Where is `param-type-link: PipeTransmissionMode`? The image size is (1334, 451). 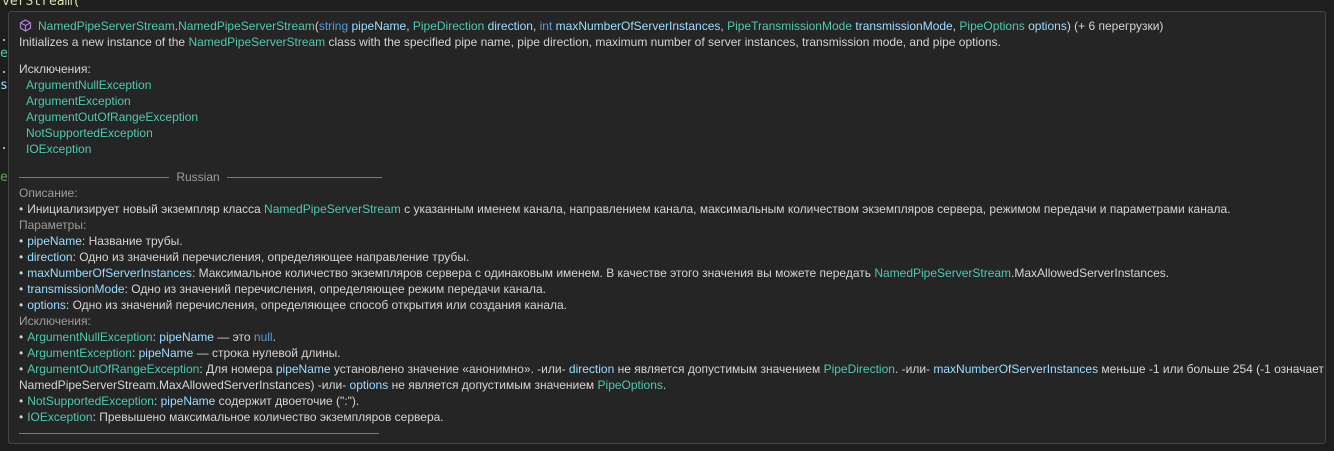 param-type-link: PipeTransmissionMode is located at coordinates (789, 26).